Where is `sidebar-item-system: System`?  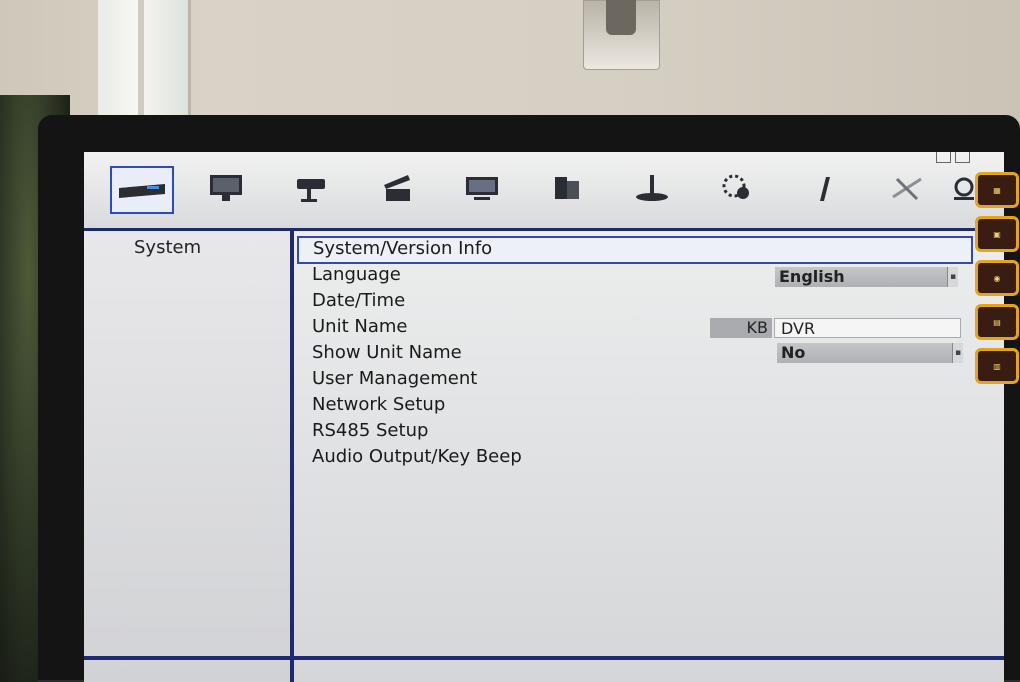
sidebar-item-system: System is located at coordinates (167, 247).